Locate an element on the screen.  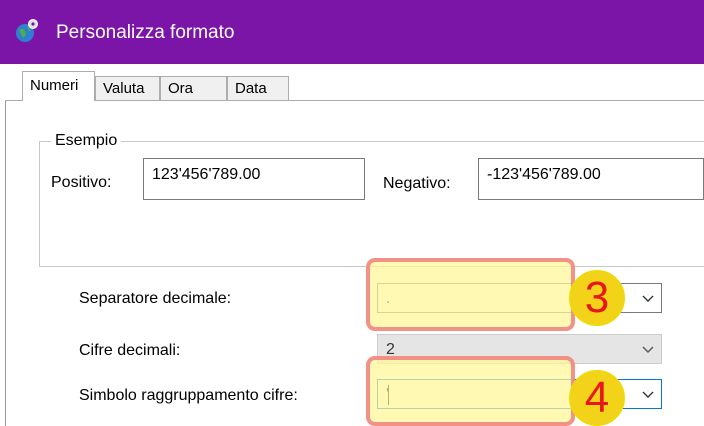
negative-example-value: -123'456'789.00 is located at coordinates (544, 174).